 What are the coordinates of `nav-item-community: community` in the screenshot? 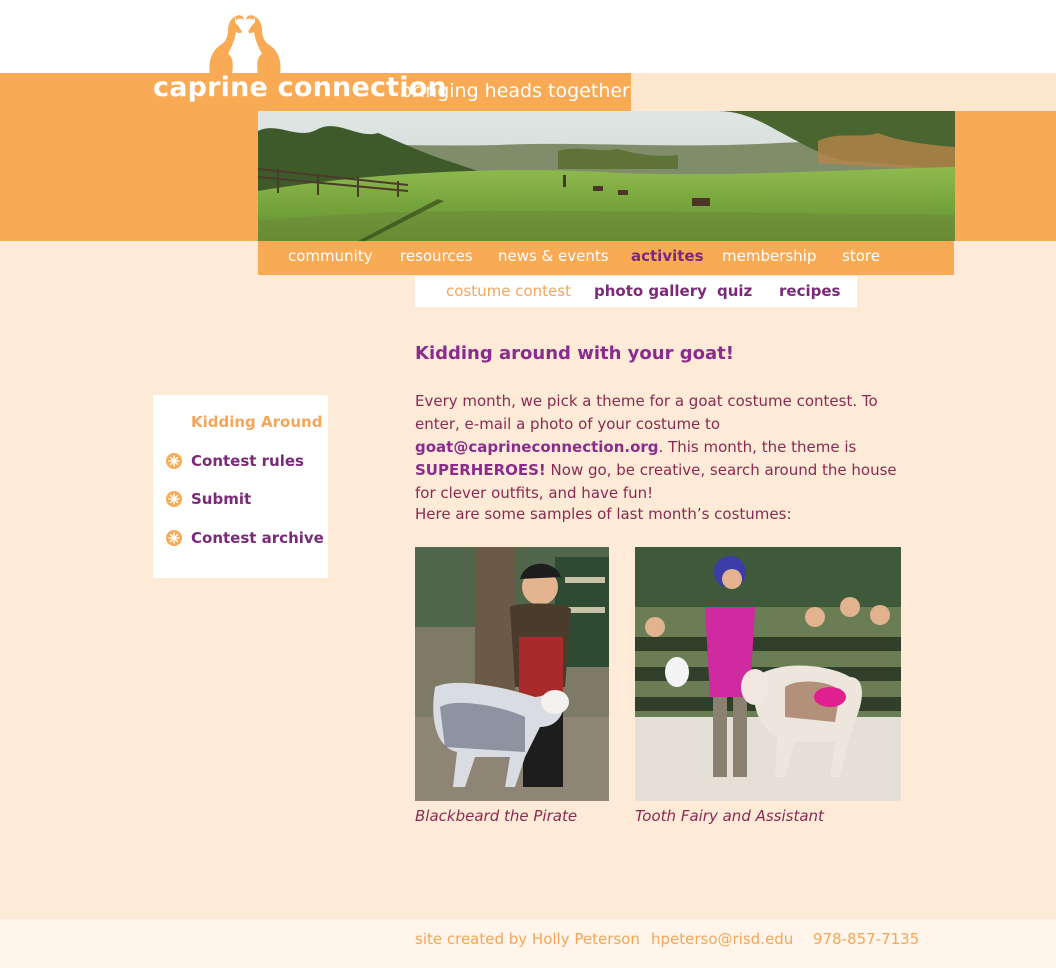 It's located at (330, 256).